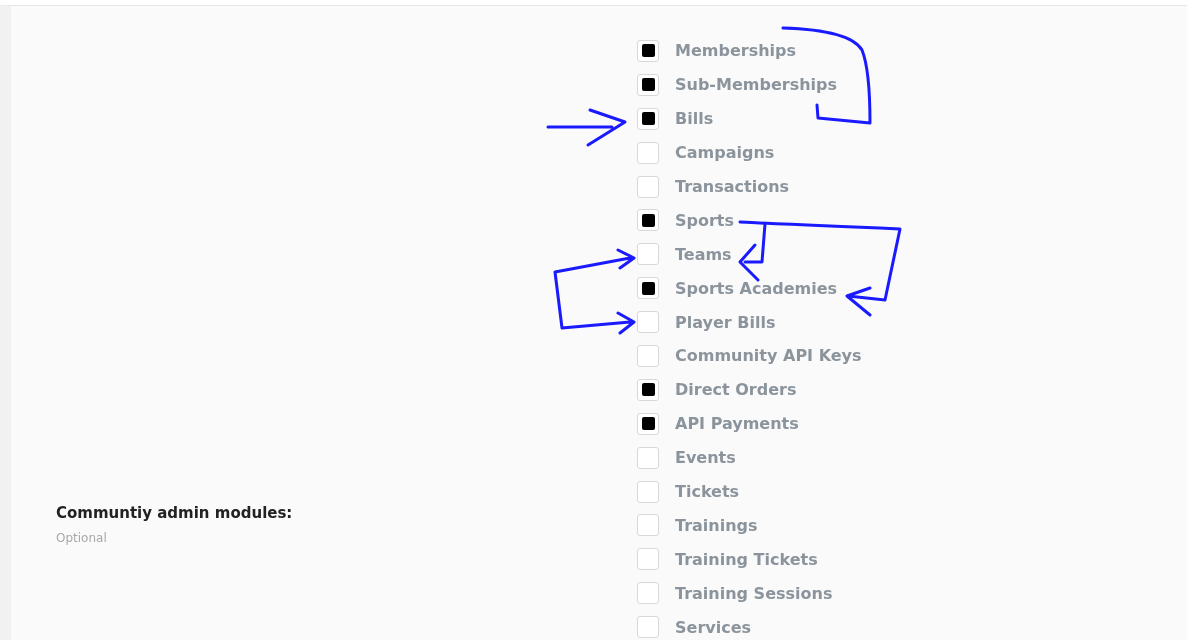  I want to click on checkbox-label: API Payments, so click(737, 424).